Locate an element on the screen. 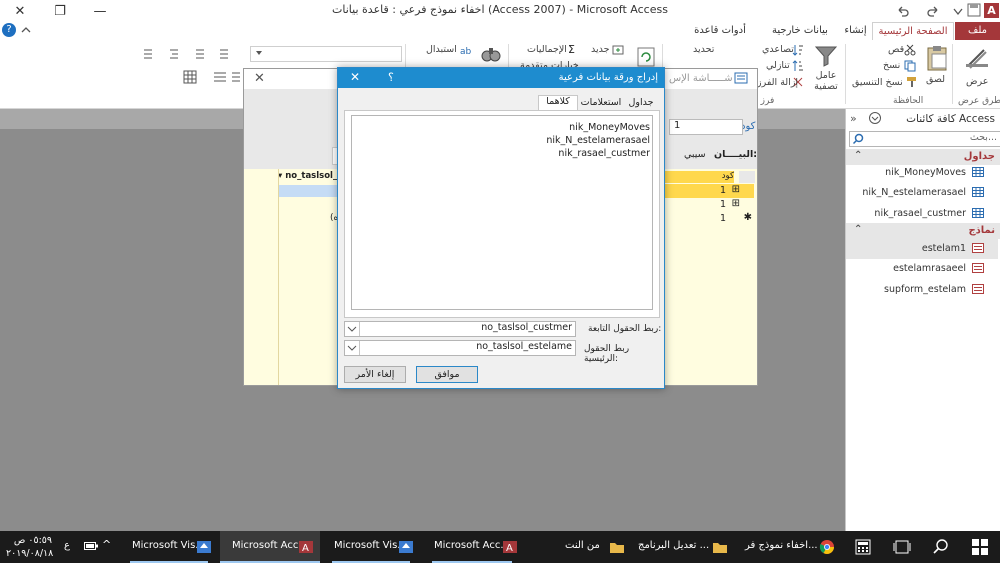 The height and width of the screenshot is (563, 1000). close-dialog-button: ✕ is located at coordinates (357, 77).